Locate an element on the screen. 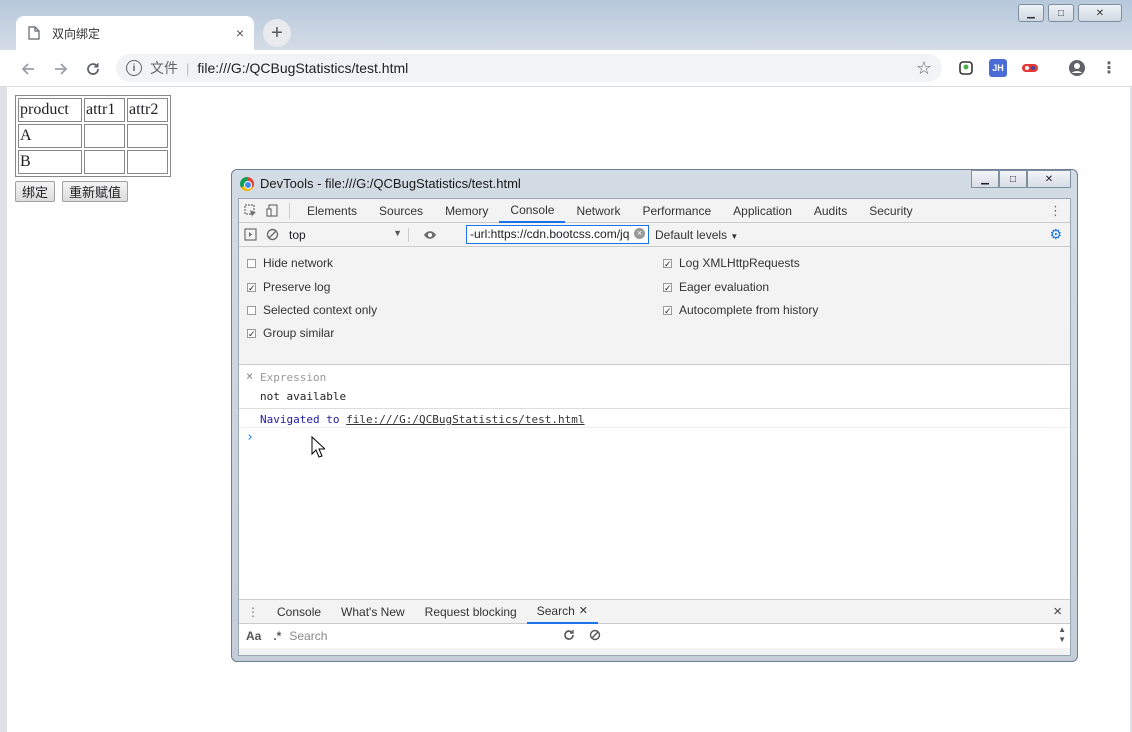  header-cell-attr2: attr2 is located at coordinates (147, 110).